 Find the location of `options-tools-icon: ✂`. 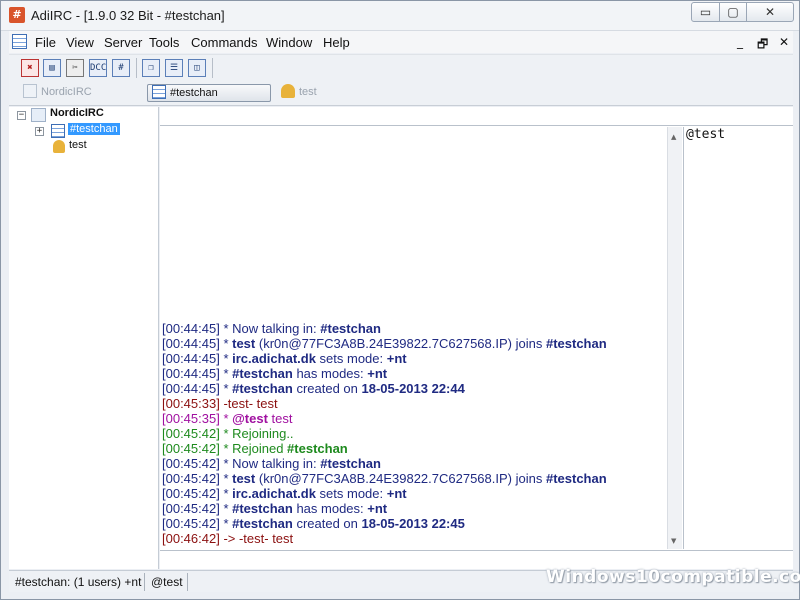

options-tools-icon: ✂ is located at coordinates (75, 68).